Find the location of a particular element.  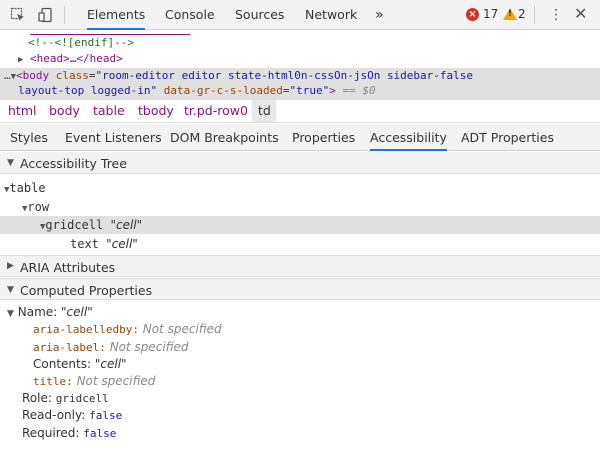

kebab-menu-icon: ⋮ is located at coordinates (556, 15).